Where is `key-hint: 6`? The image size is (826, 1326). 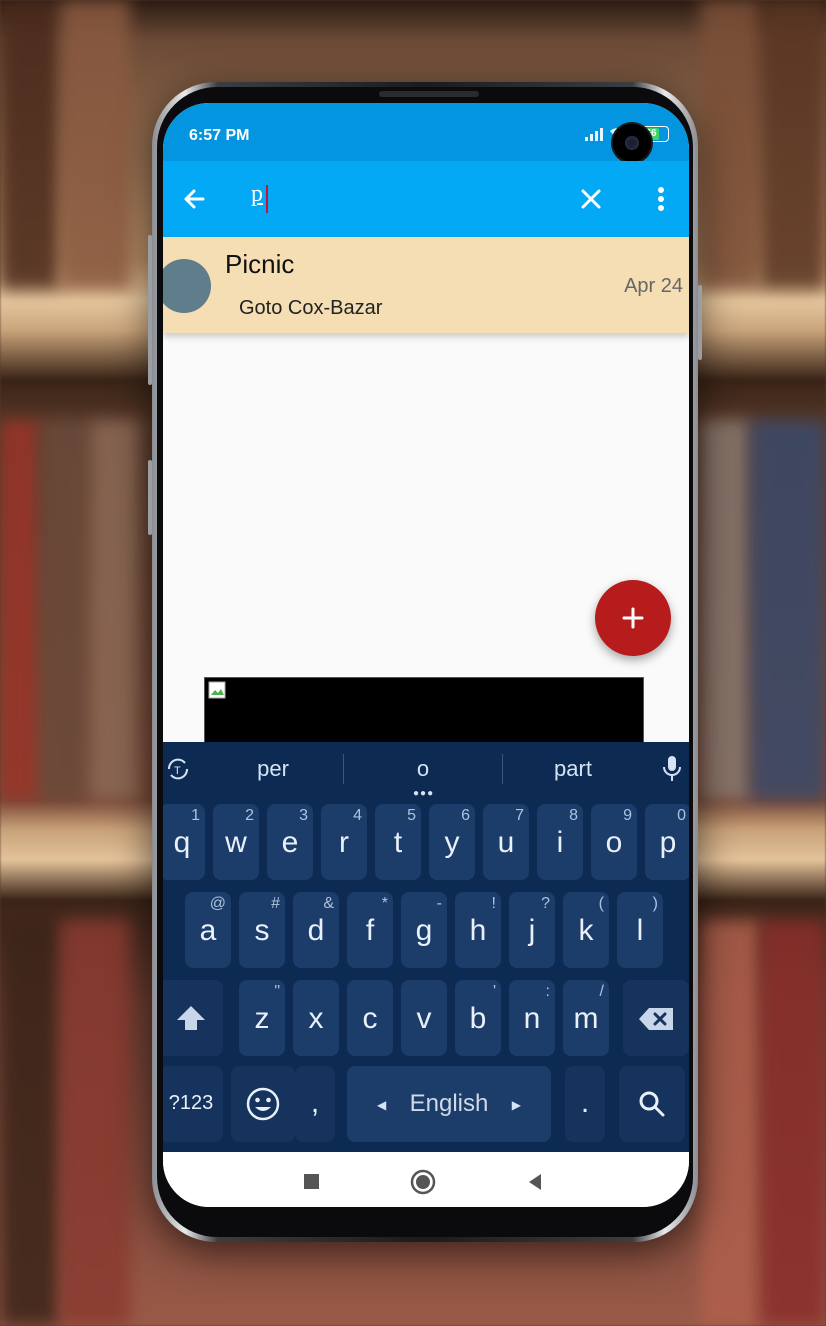
key-hint: 6 is located at coordinates (465, 815).